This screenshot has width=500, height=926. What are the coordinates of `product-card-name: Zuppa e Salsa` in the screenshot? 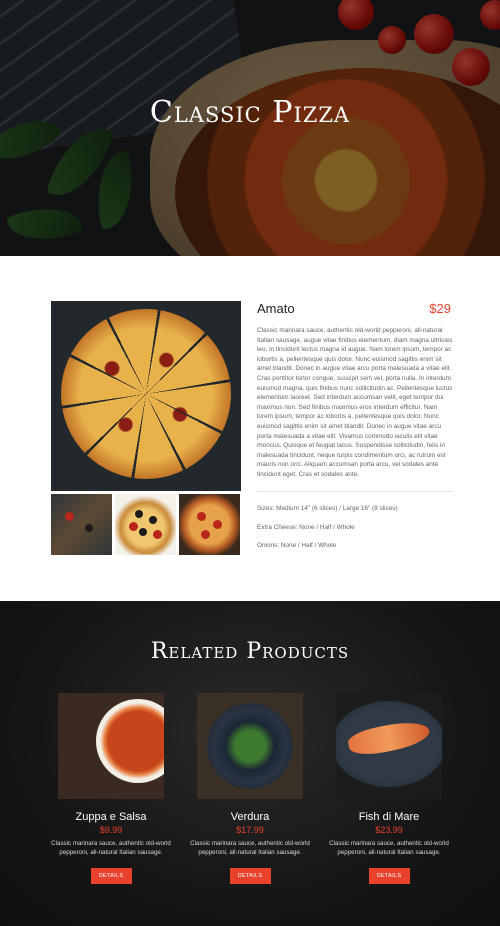 It's located at (111, 817).